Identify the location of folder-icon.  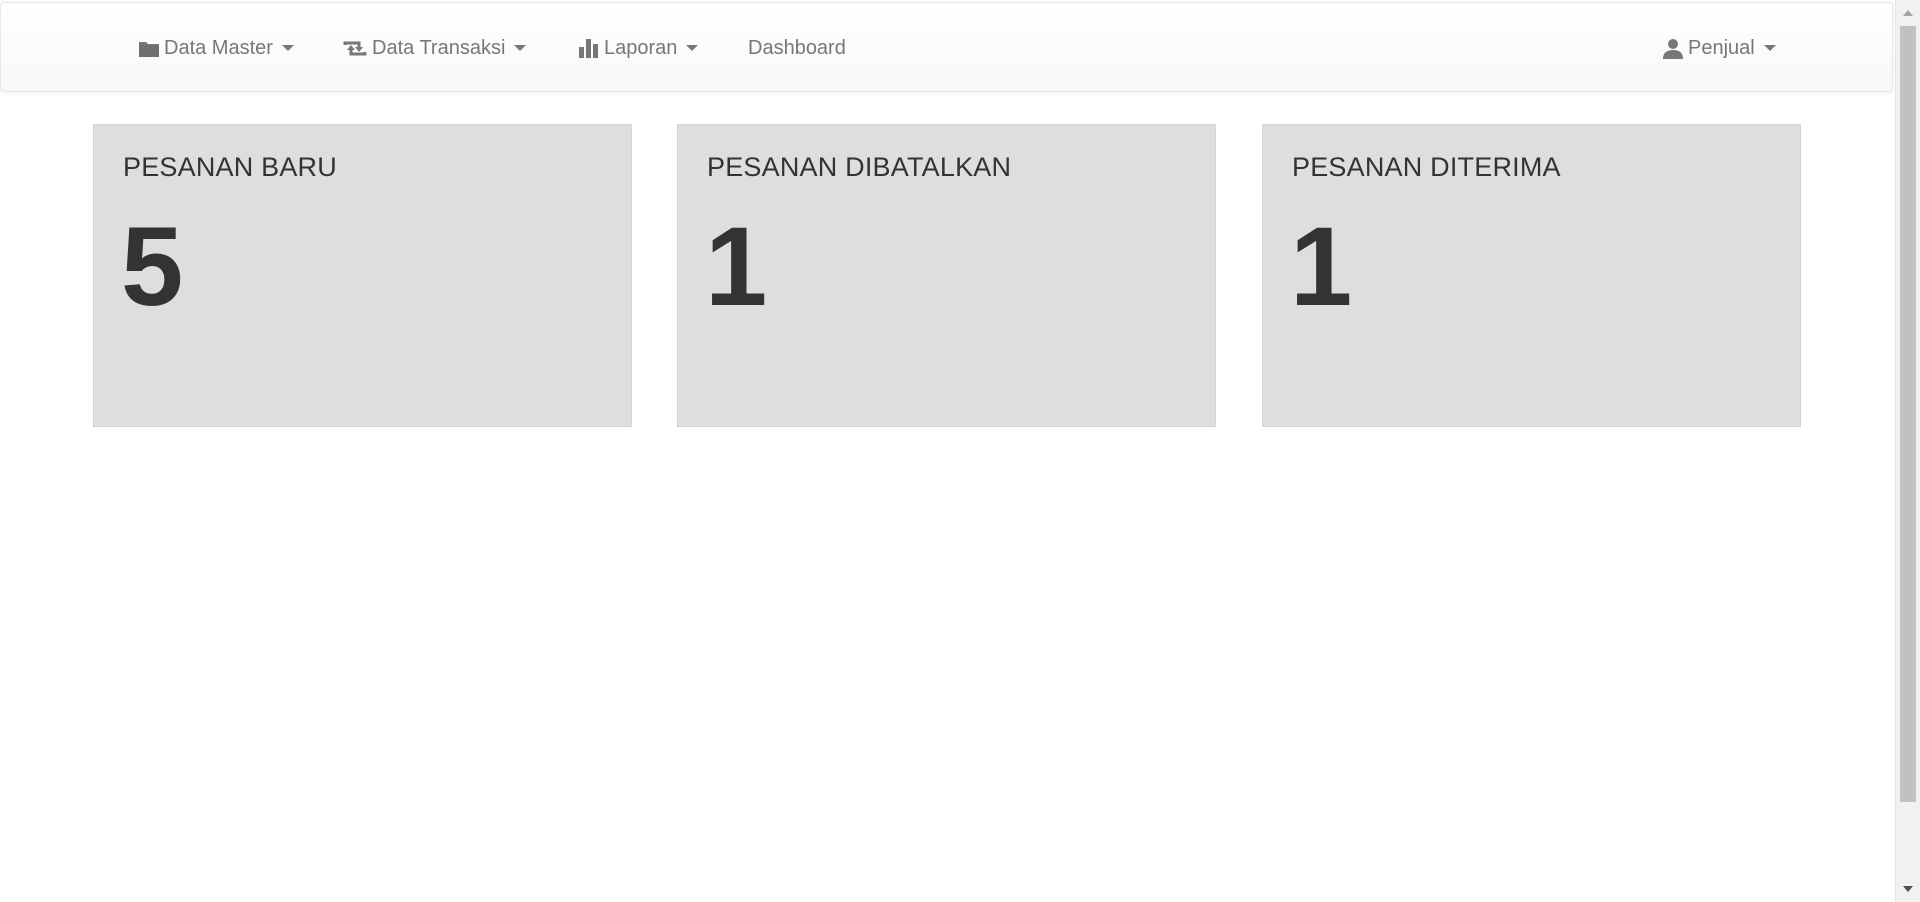
(149, 48).